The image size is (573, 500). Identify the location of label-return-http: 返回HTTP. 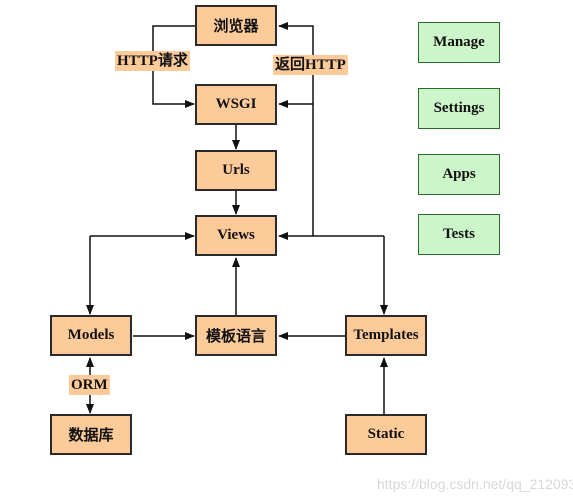
(310, 65).